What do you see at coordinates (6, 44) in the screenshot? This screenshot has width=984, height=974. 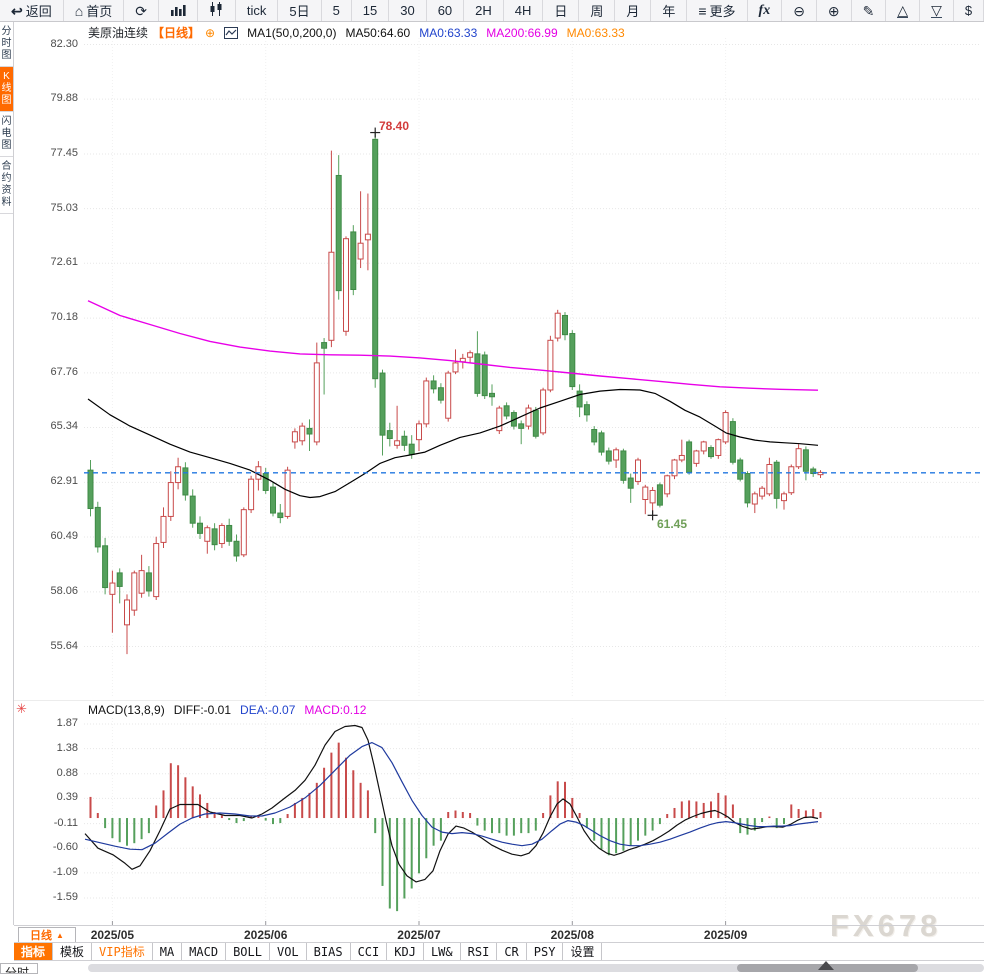 I see `sidebar-item-time-chart: 分时图` at bounding box center [6, 44].